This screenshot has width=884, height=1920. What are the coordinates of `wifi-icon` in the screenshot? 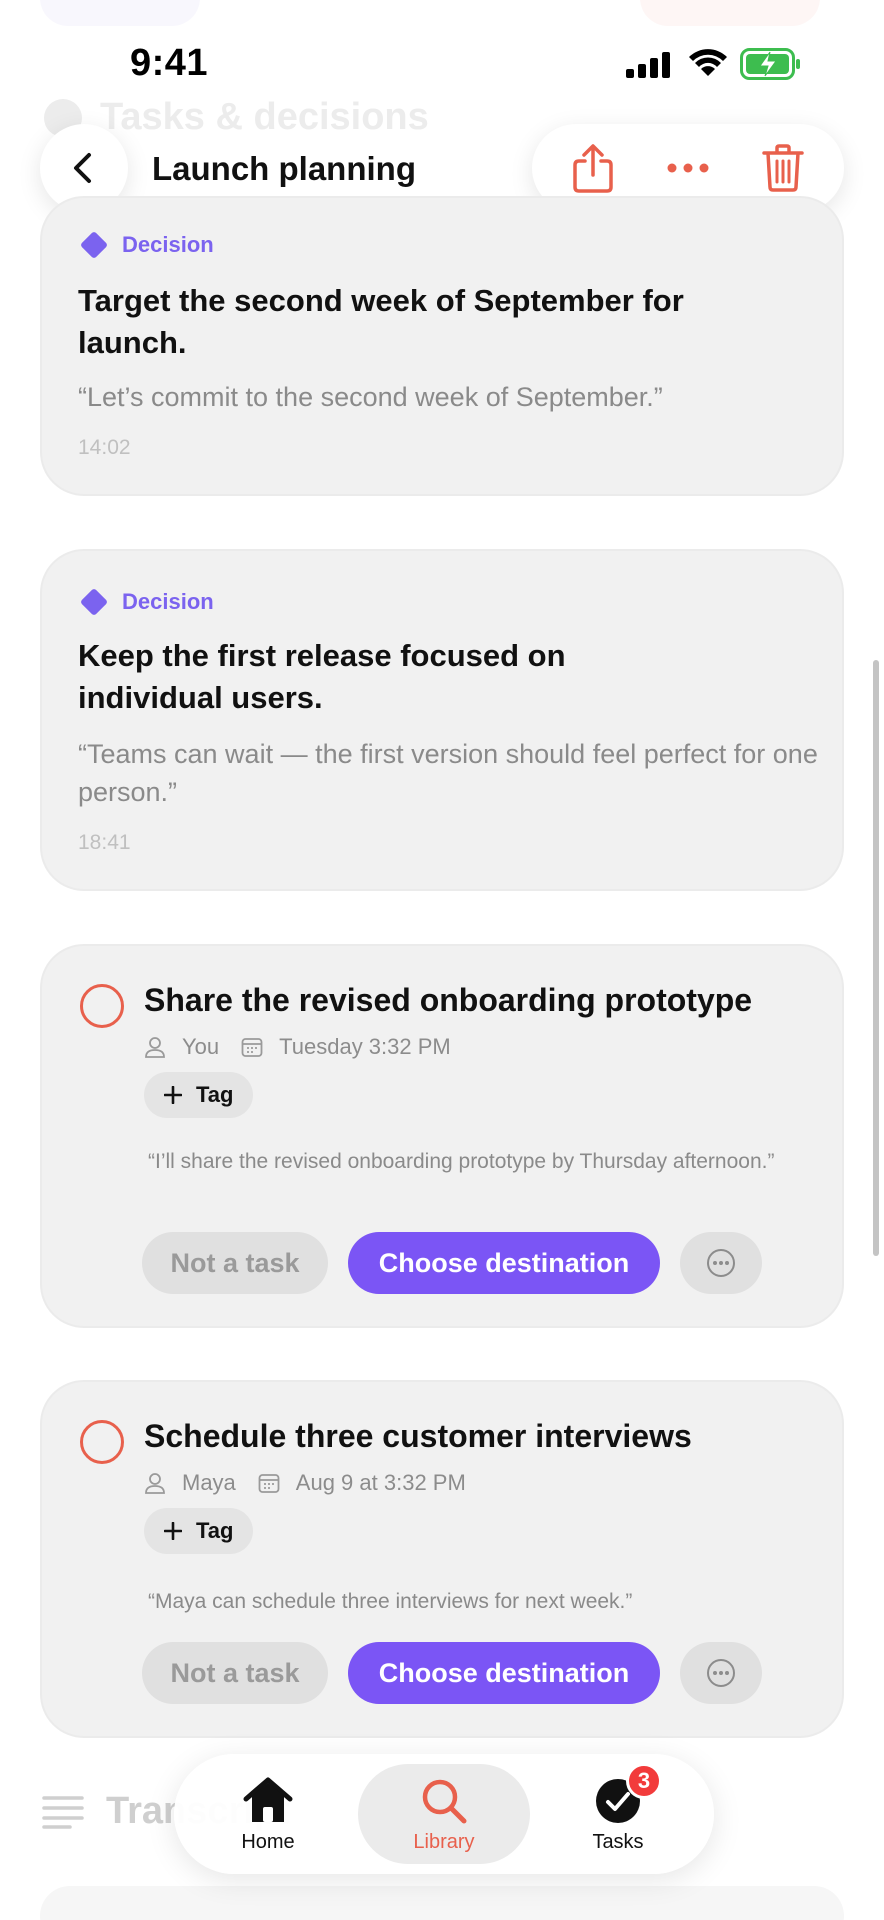 It's located at (708, 62).